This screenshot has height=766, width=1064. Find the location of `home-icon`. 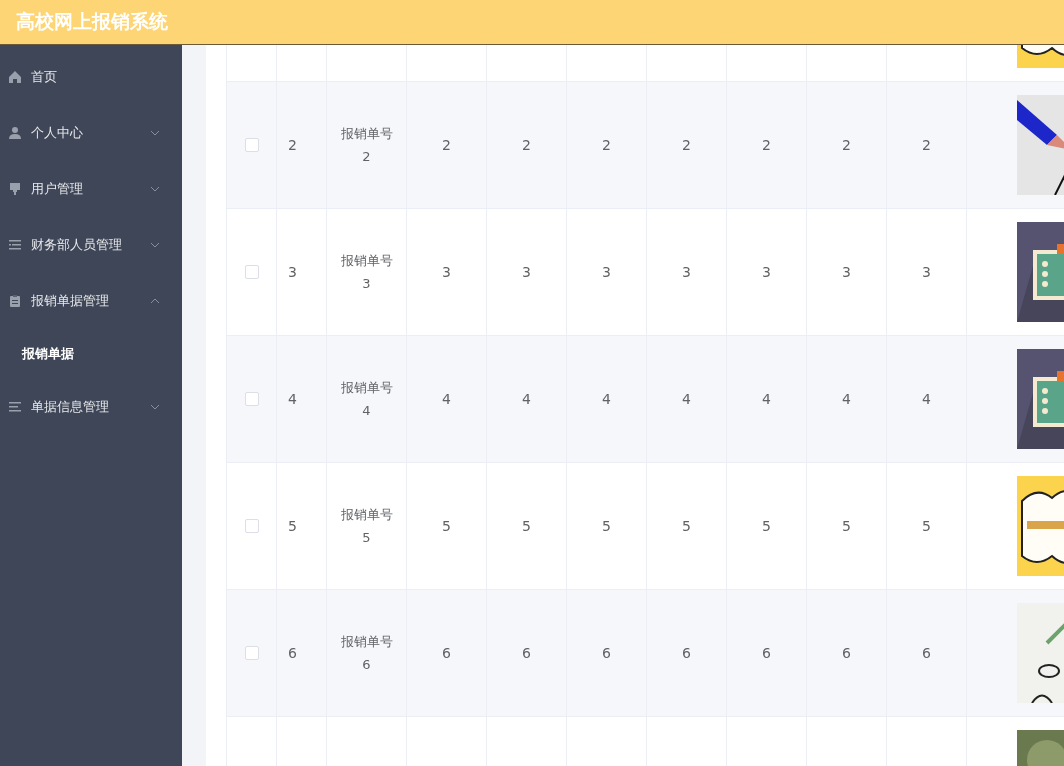

home-icon is located at coordinates (15, 77).